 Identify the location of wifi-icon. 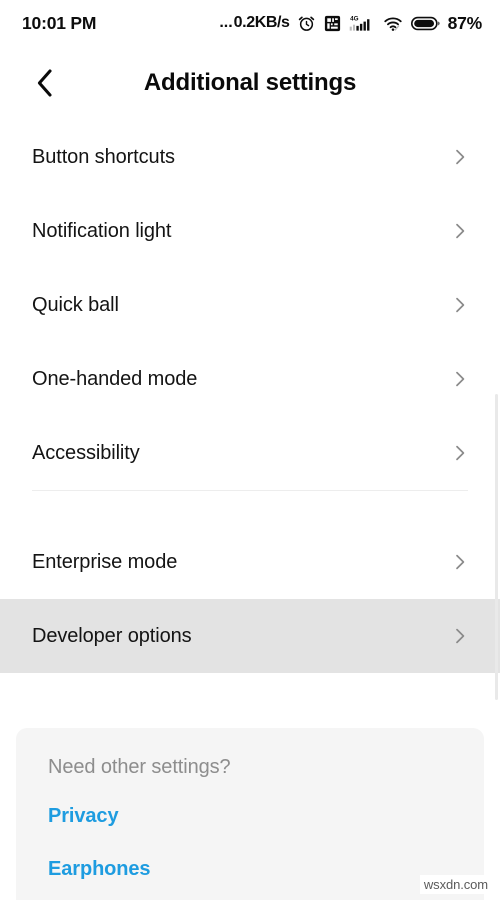
(392, 23).